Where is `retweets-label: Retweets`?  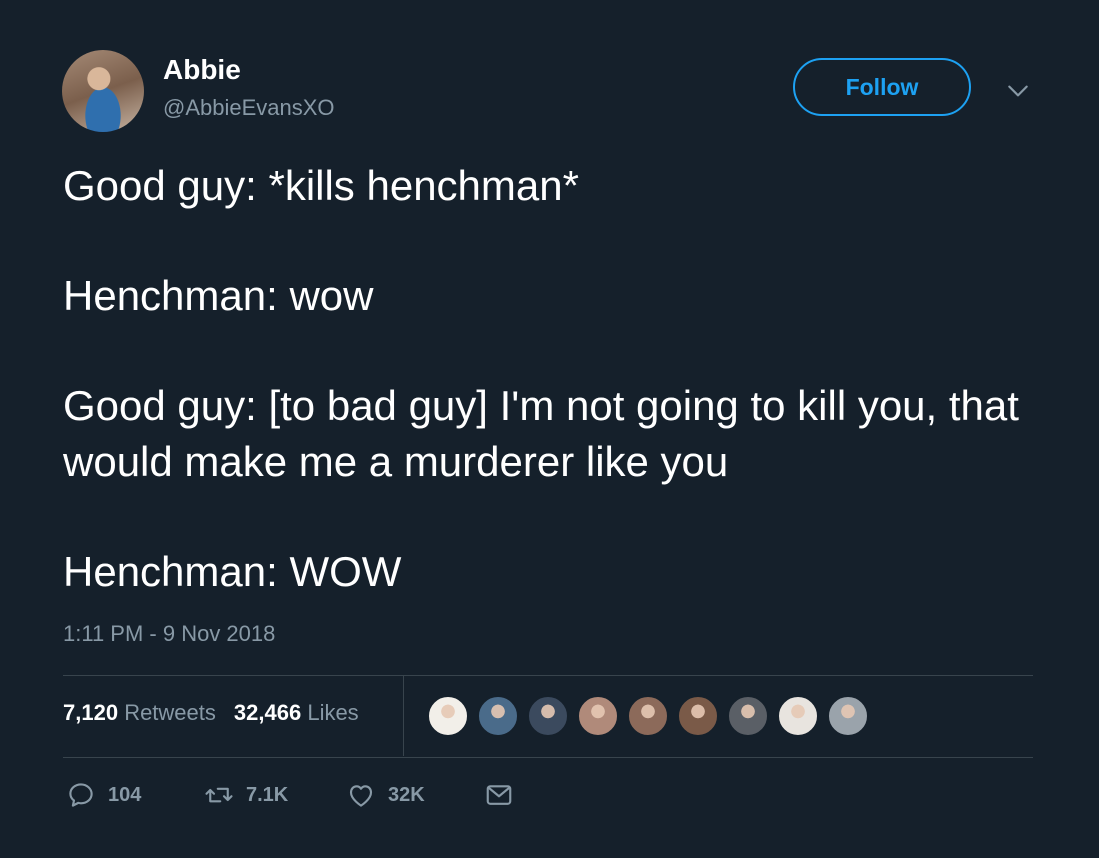
retweets-label: Retweets is located at coordinates (170, 712).